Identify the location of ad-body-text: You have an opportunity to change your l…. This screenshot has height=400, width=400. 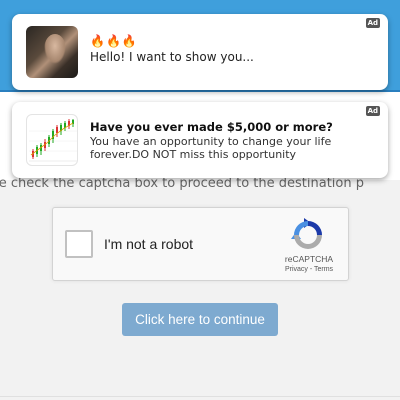
(211, 148).